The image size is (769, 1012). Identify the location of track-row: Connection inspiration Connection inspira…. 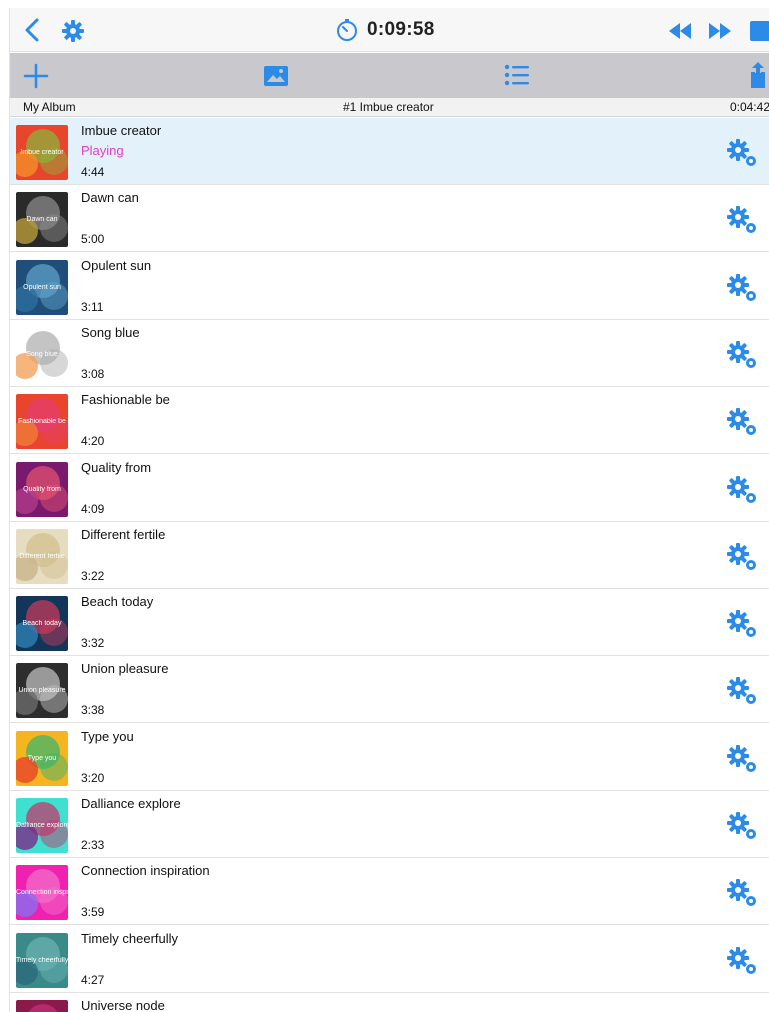
(389, 892).